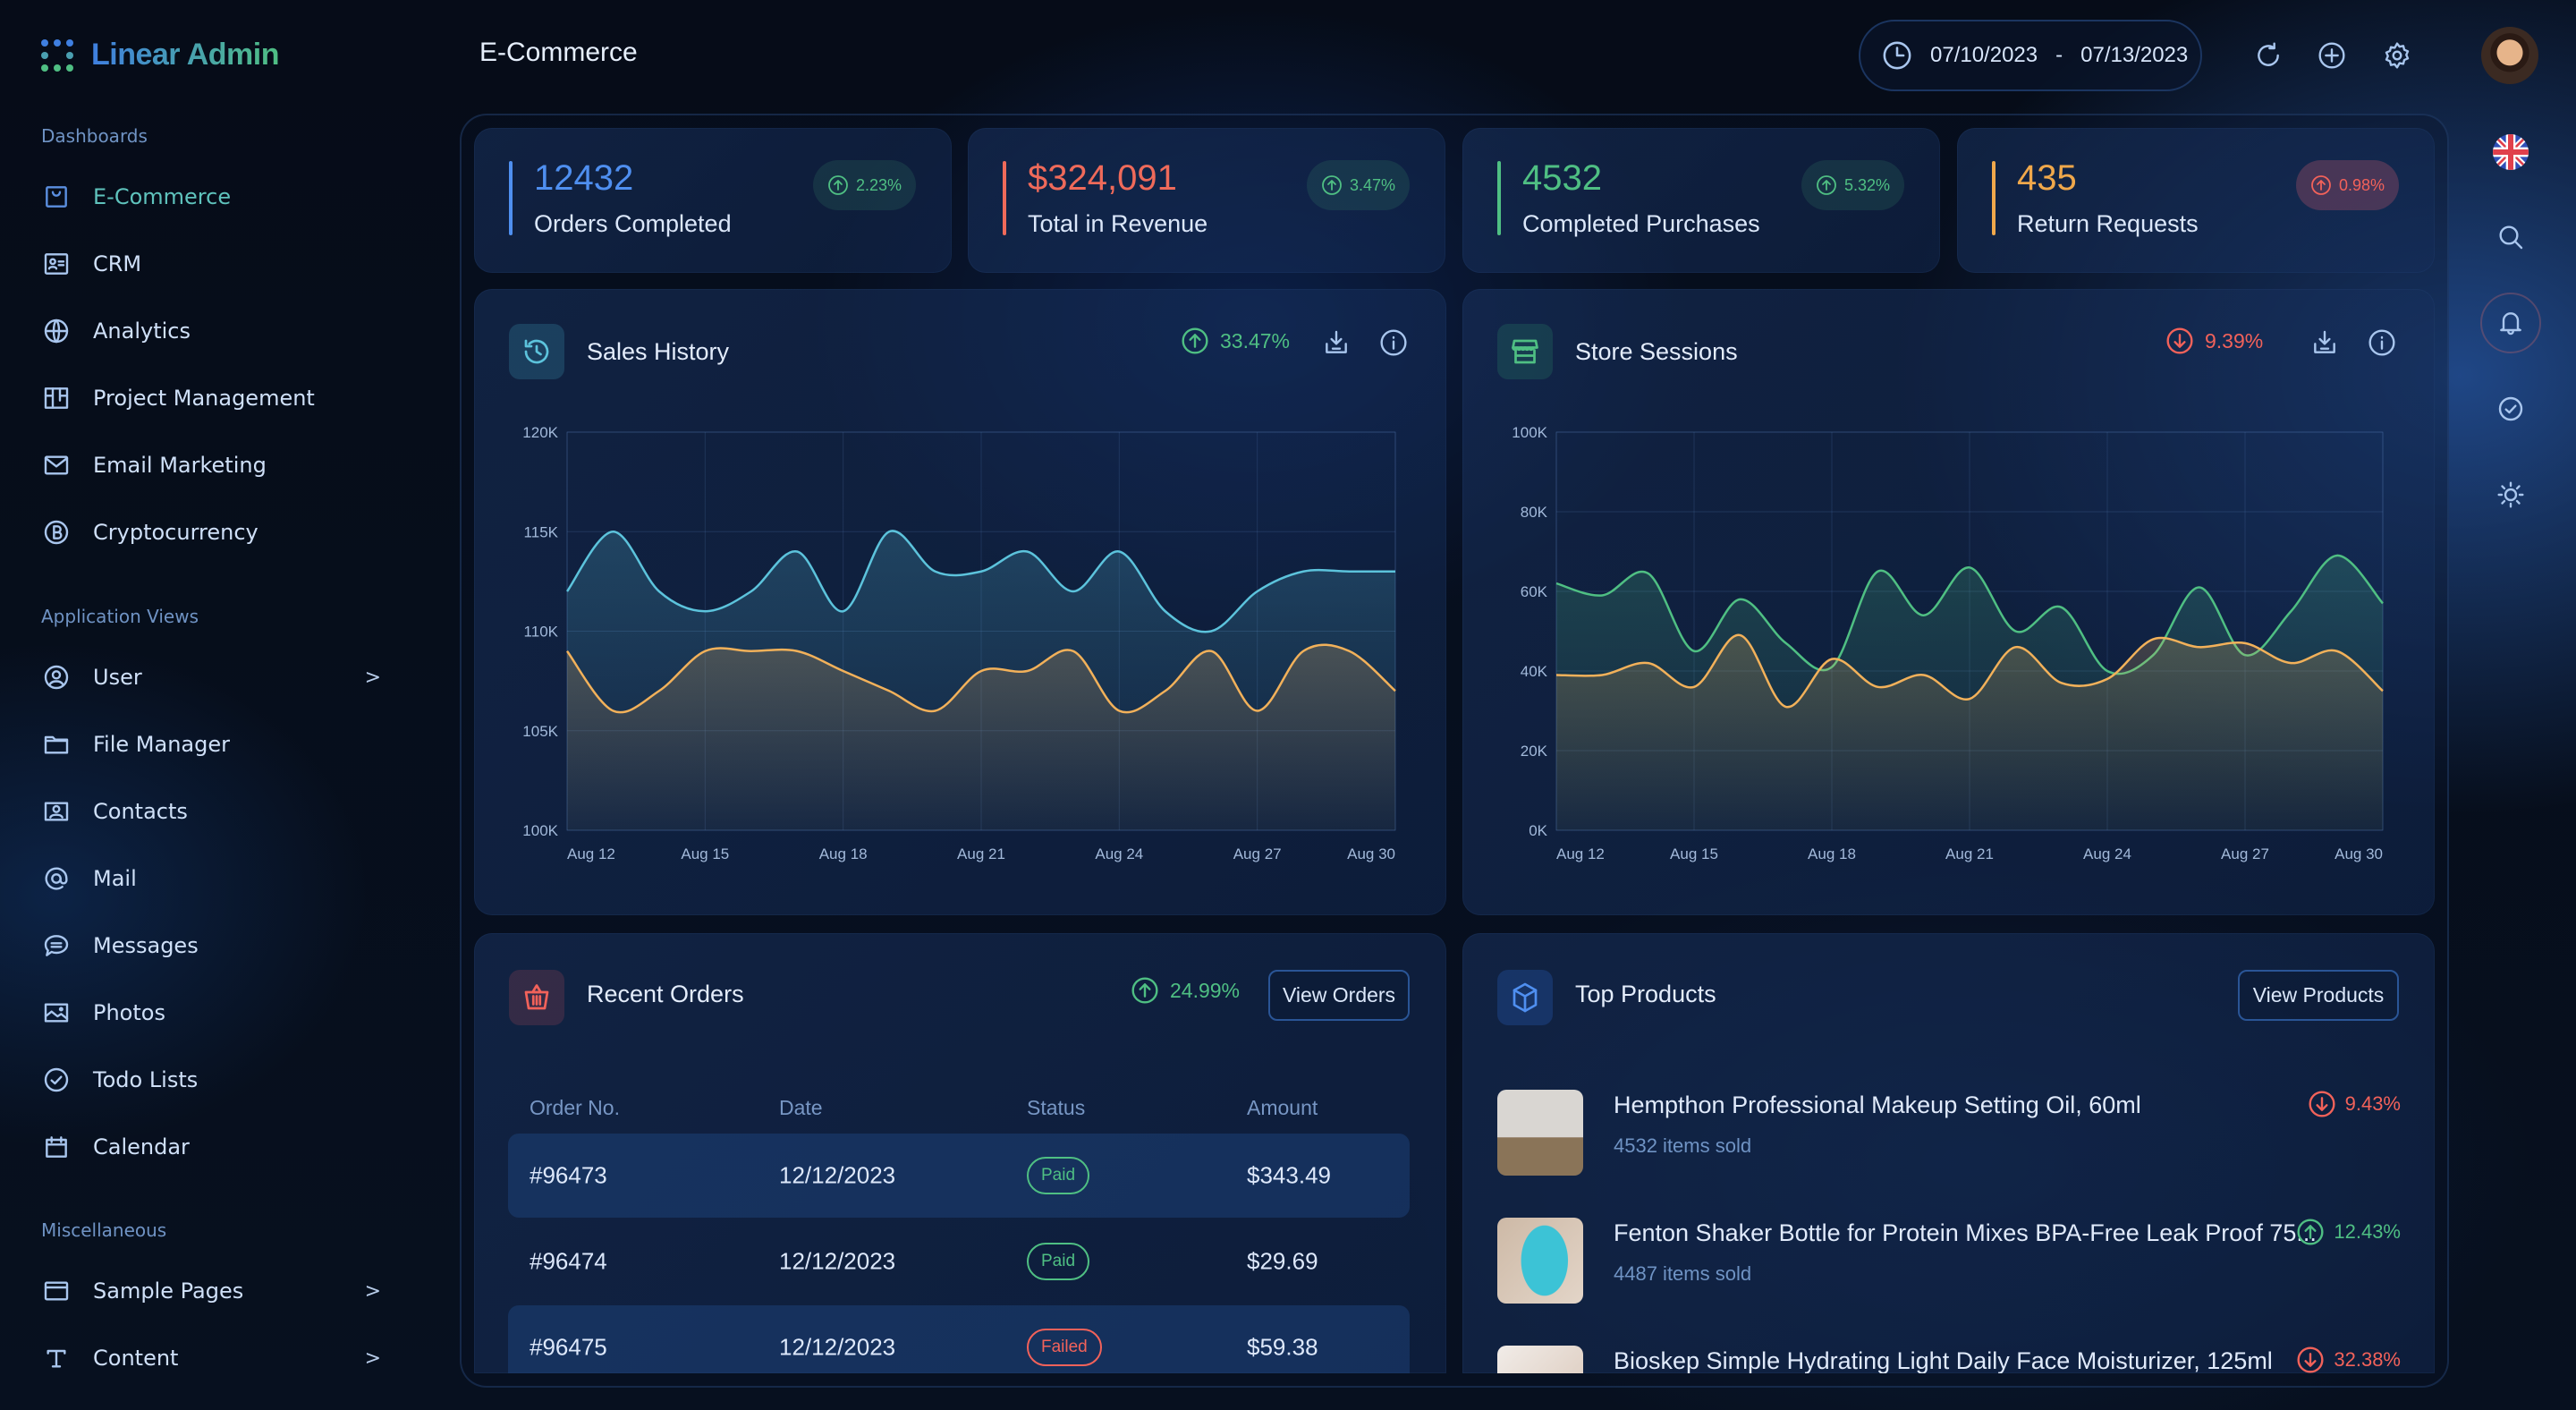 The image size is (2576, 1410). I want to click on sidebar-item-cryptocurrency: Cryptocurrency, so click(220, 532).